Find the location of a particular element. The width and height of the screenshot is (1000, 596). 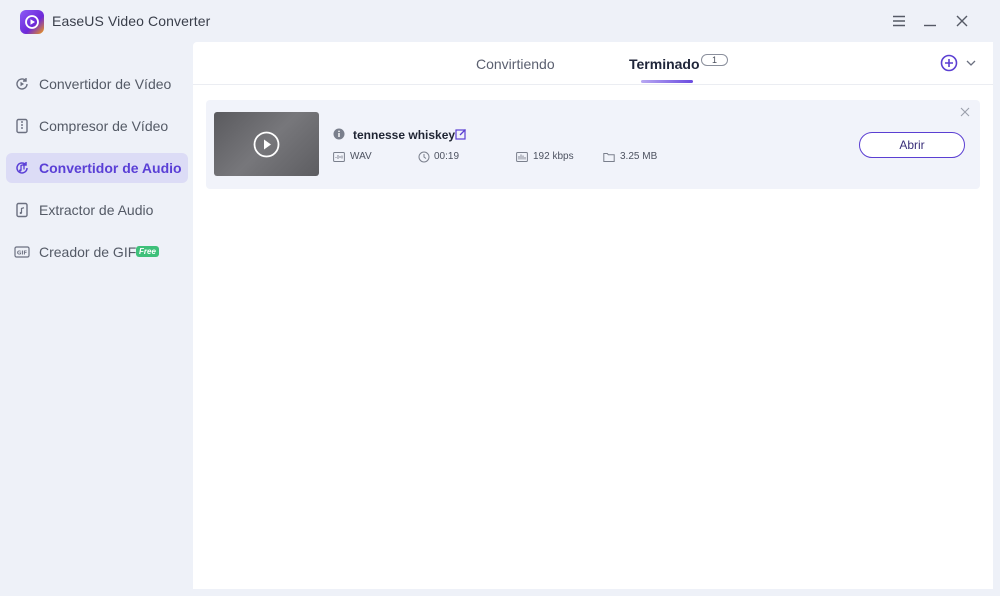

minimize-icon is located at coordinates (930, 21).